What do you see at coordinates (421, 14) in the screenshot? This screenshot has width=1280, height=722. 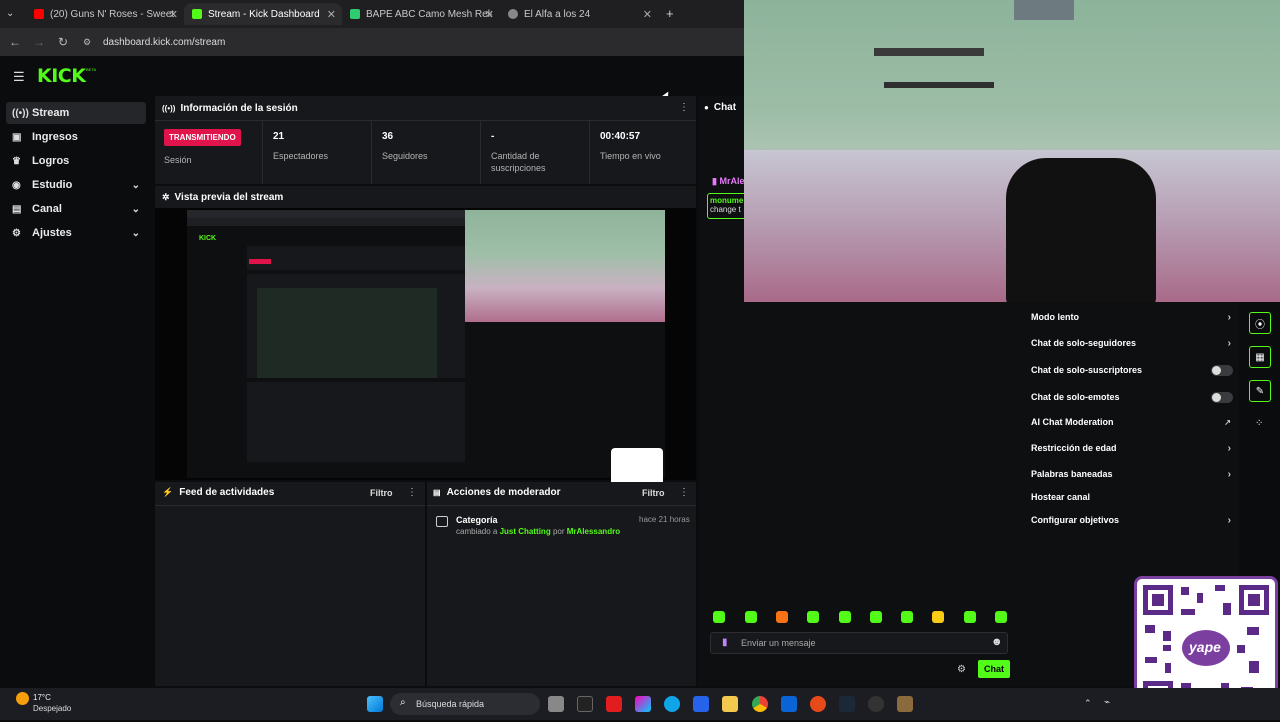 I see `tab-bape: BAPE ABC Camo Mesh Relaxed ✕` at bounding box center [421, 14].